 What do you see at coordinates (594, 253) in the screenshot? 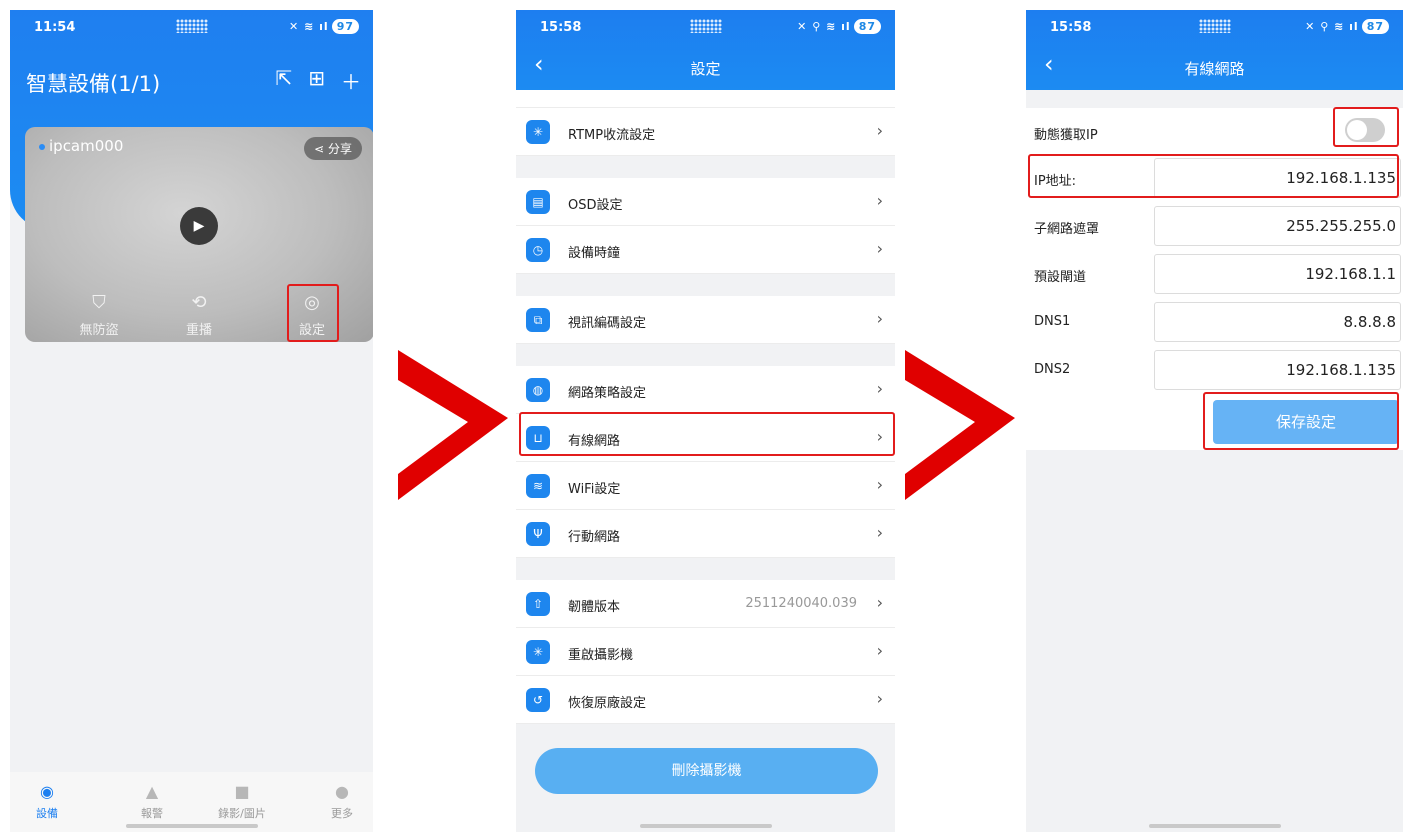
I see `list-item-label: 設備時鐘` at bounding box center [594, 253].